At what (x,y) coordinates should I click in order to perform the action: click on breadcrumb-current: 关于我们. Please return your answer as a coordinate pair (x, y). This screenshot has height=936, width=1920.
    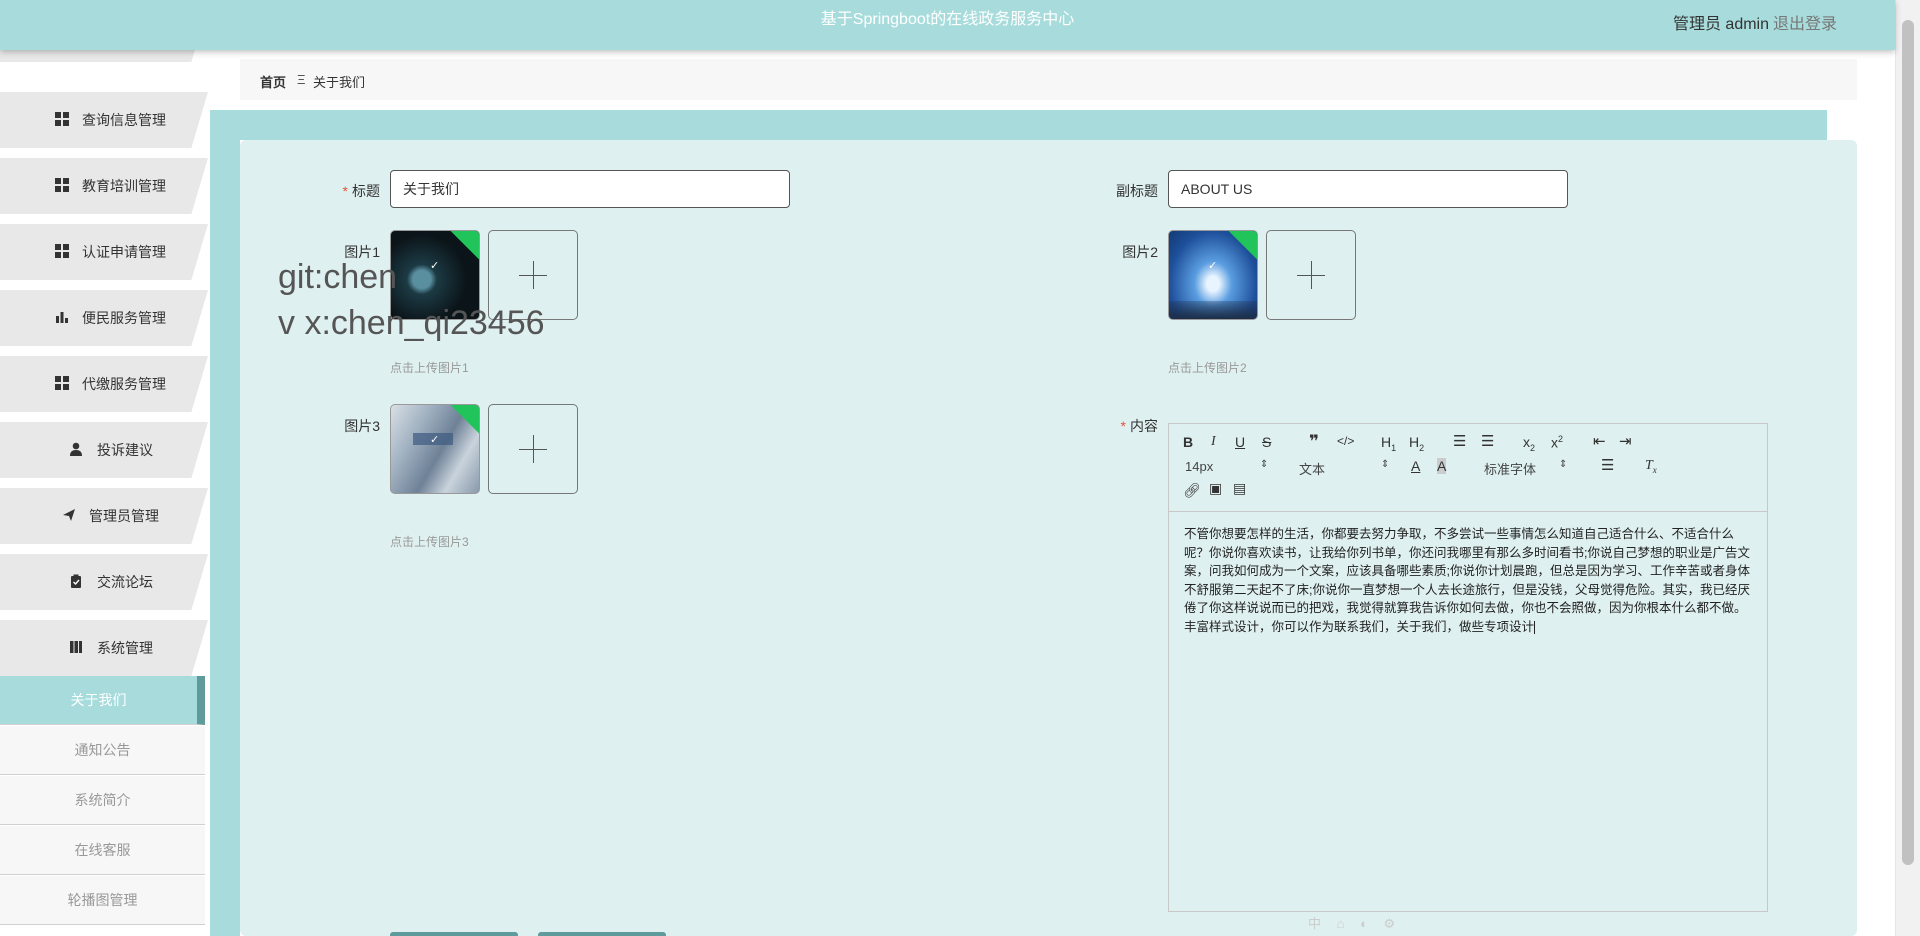
    Looking at the image, I should click on (339, 82).